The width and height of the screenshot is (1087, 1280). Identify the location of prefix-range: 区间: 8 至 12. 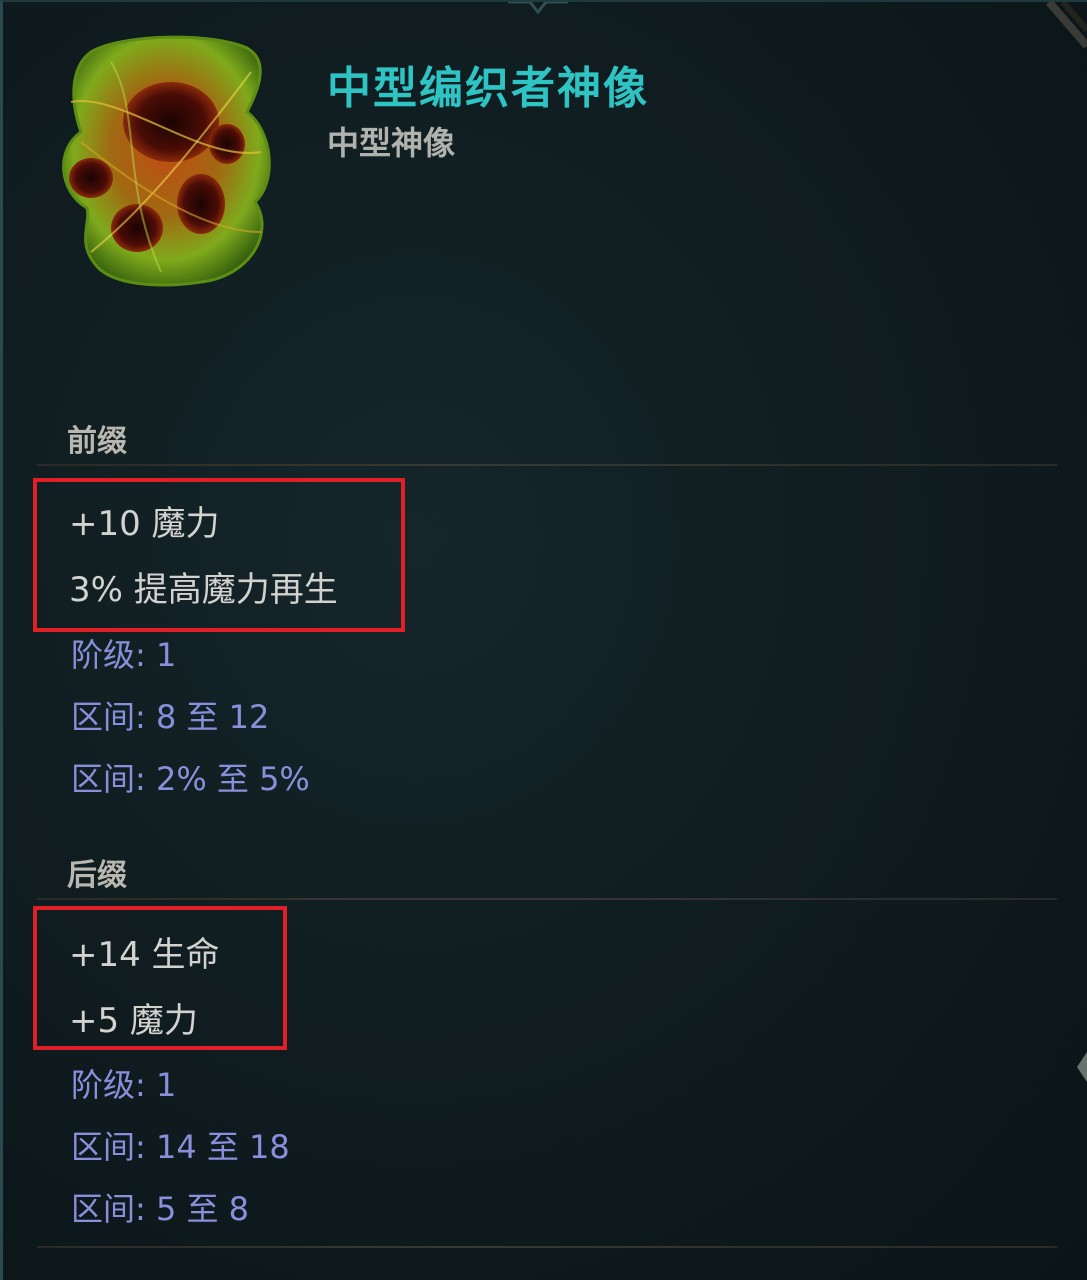
(170, 717).